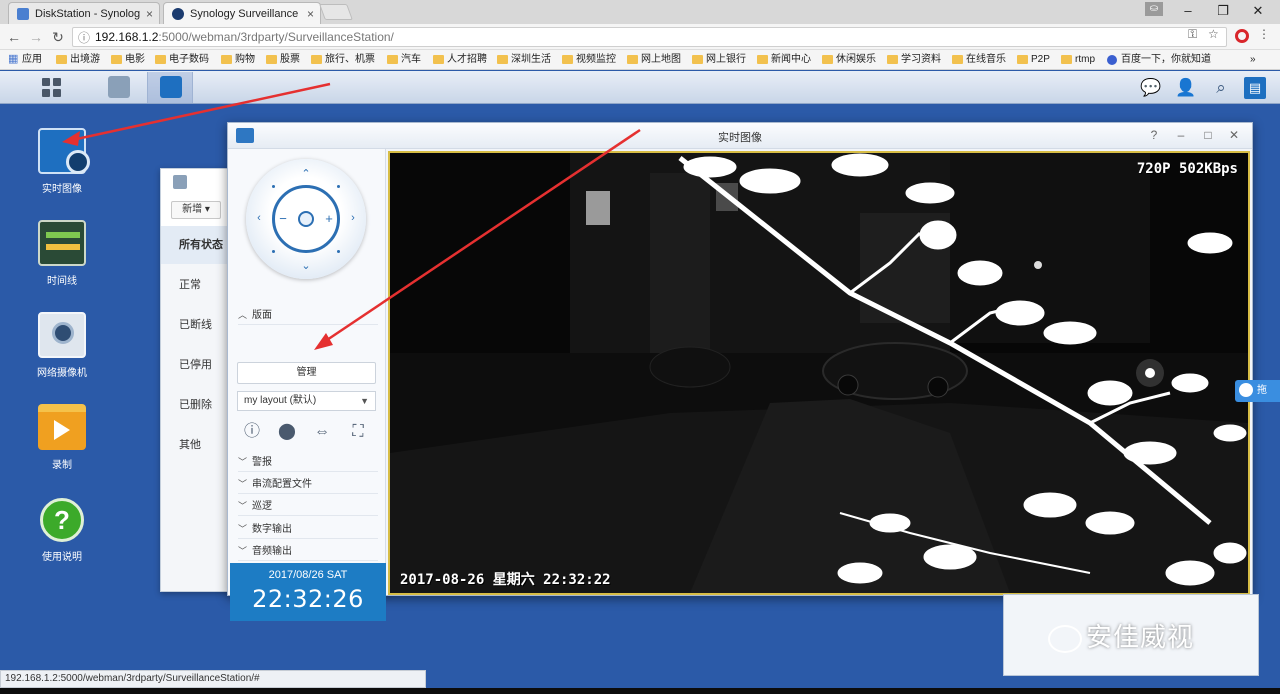  Describe the element at coordinates (336, 12) in the screenshot. I see `new-tab-button` at that location.